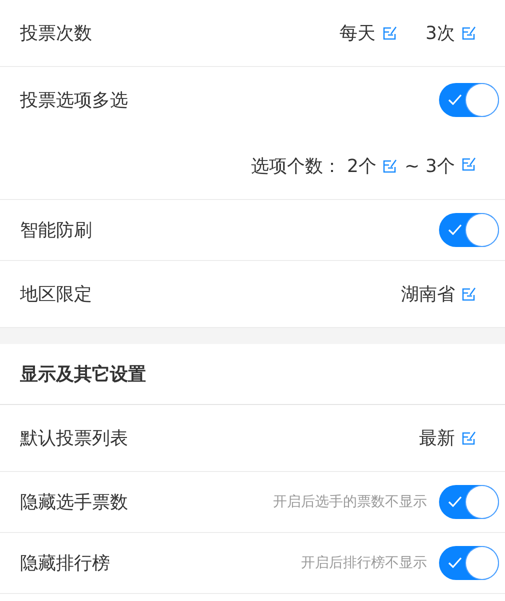  I want to click on setting-label: 默认投票列表, so click(74, 438).